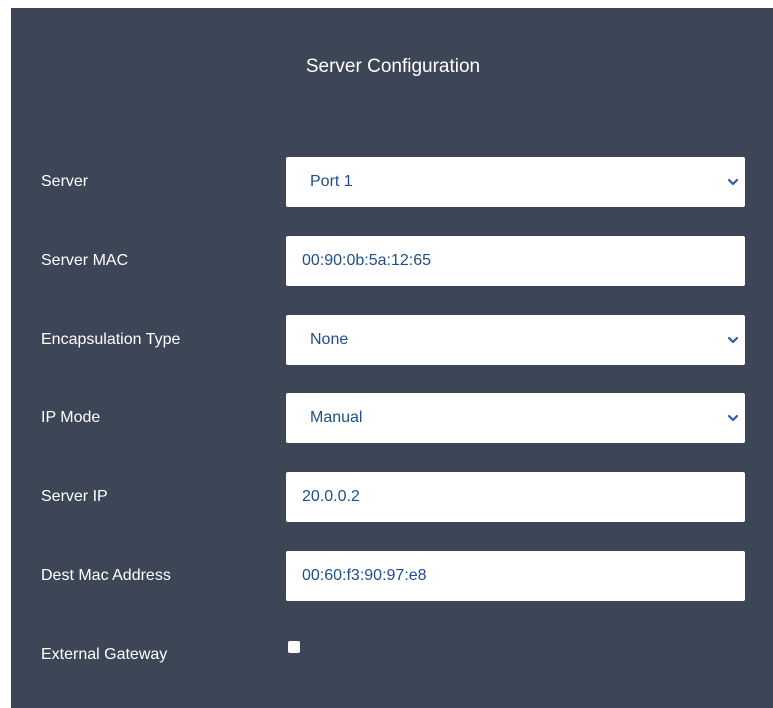 The width and height of the screenshot is (773, 708). I want to click on server-mac-label: Server MAC, so click(85, 260).